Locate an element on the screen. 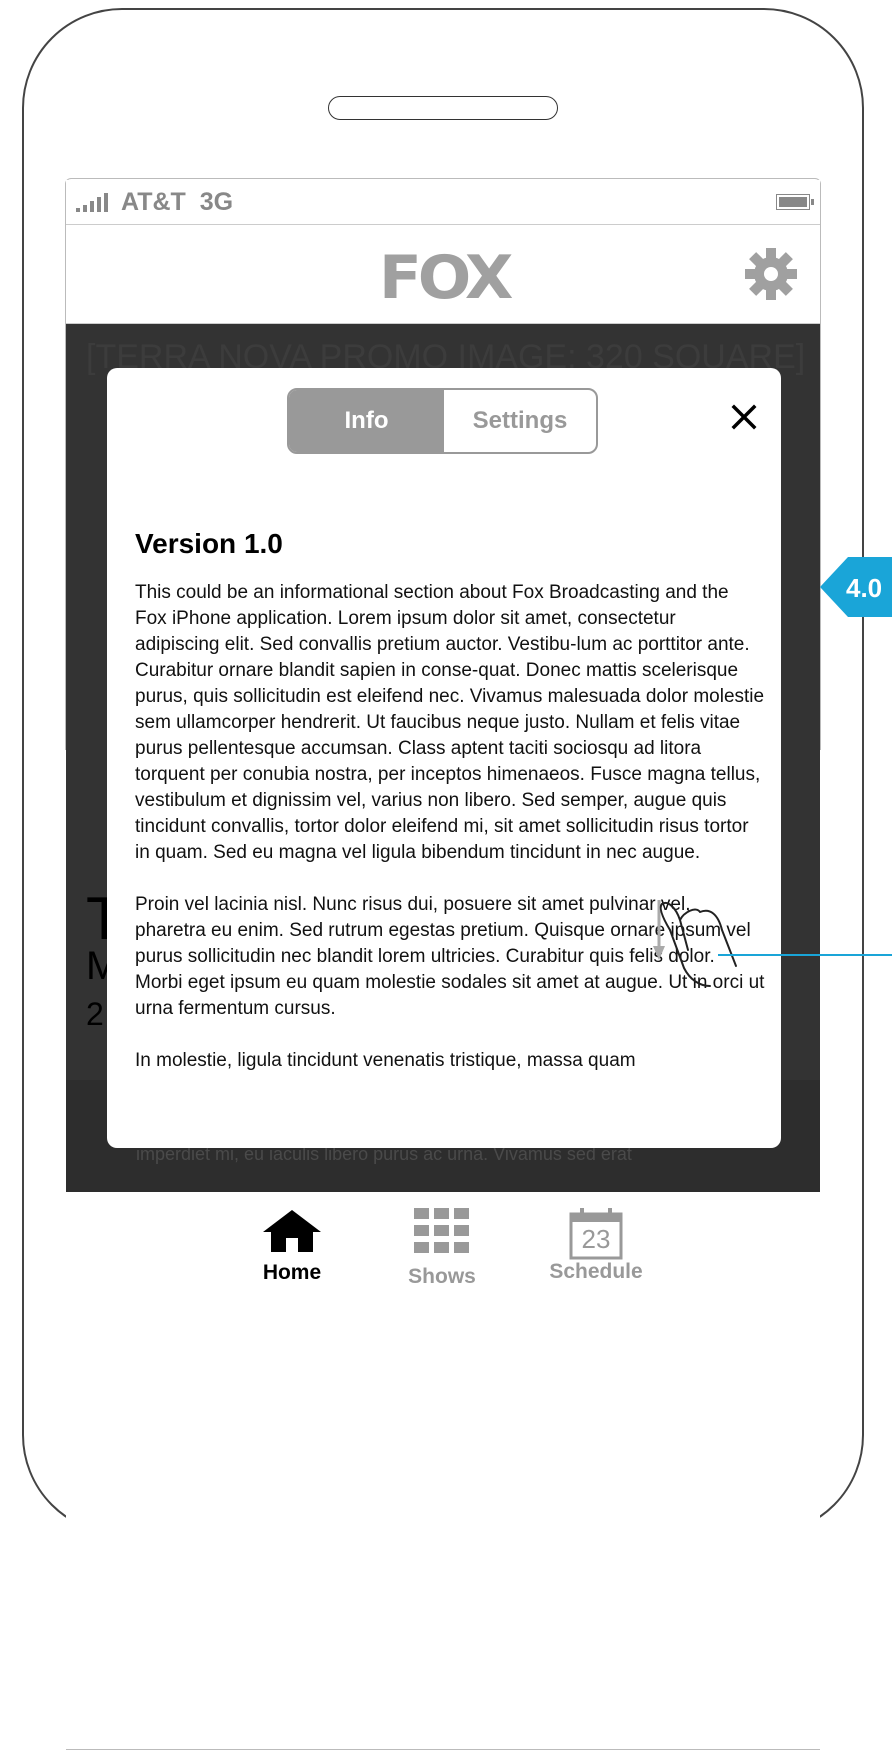 This screenshot has width=892, height=1750. tab-settings: Settings is located at coordinates (520, 421).